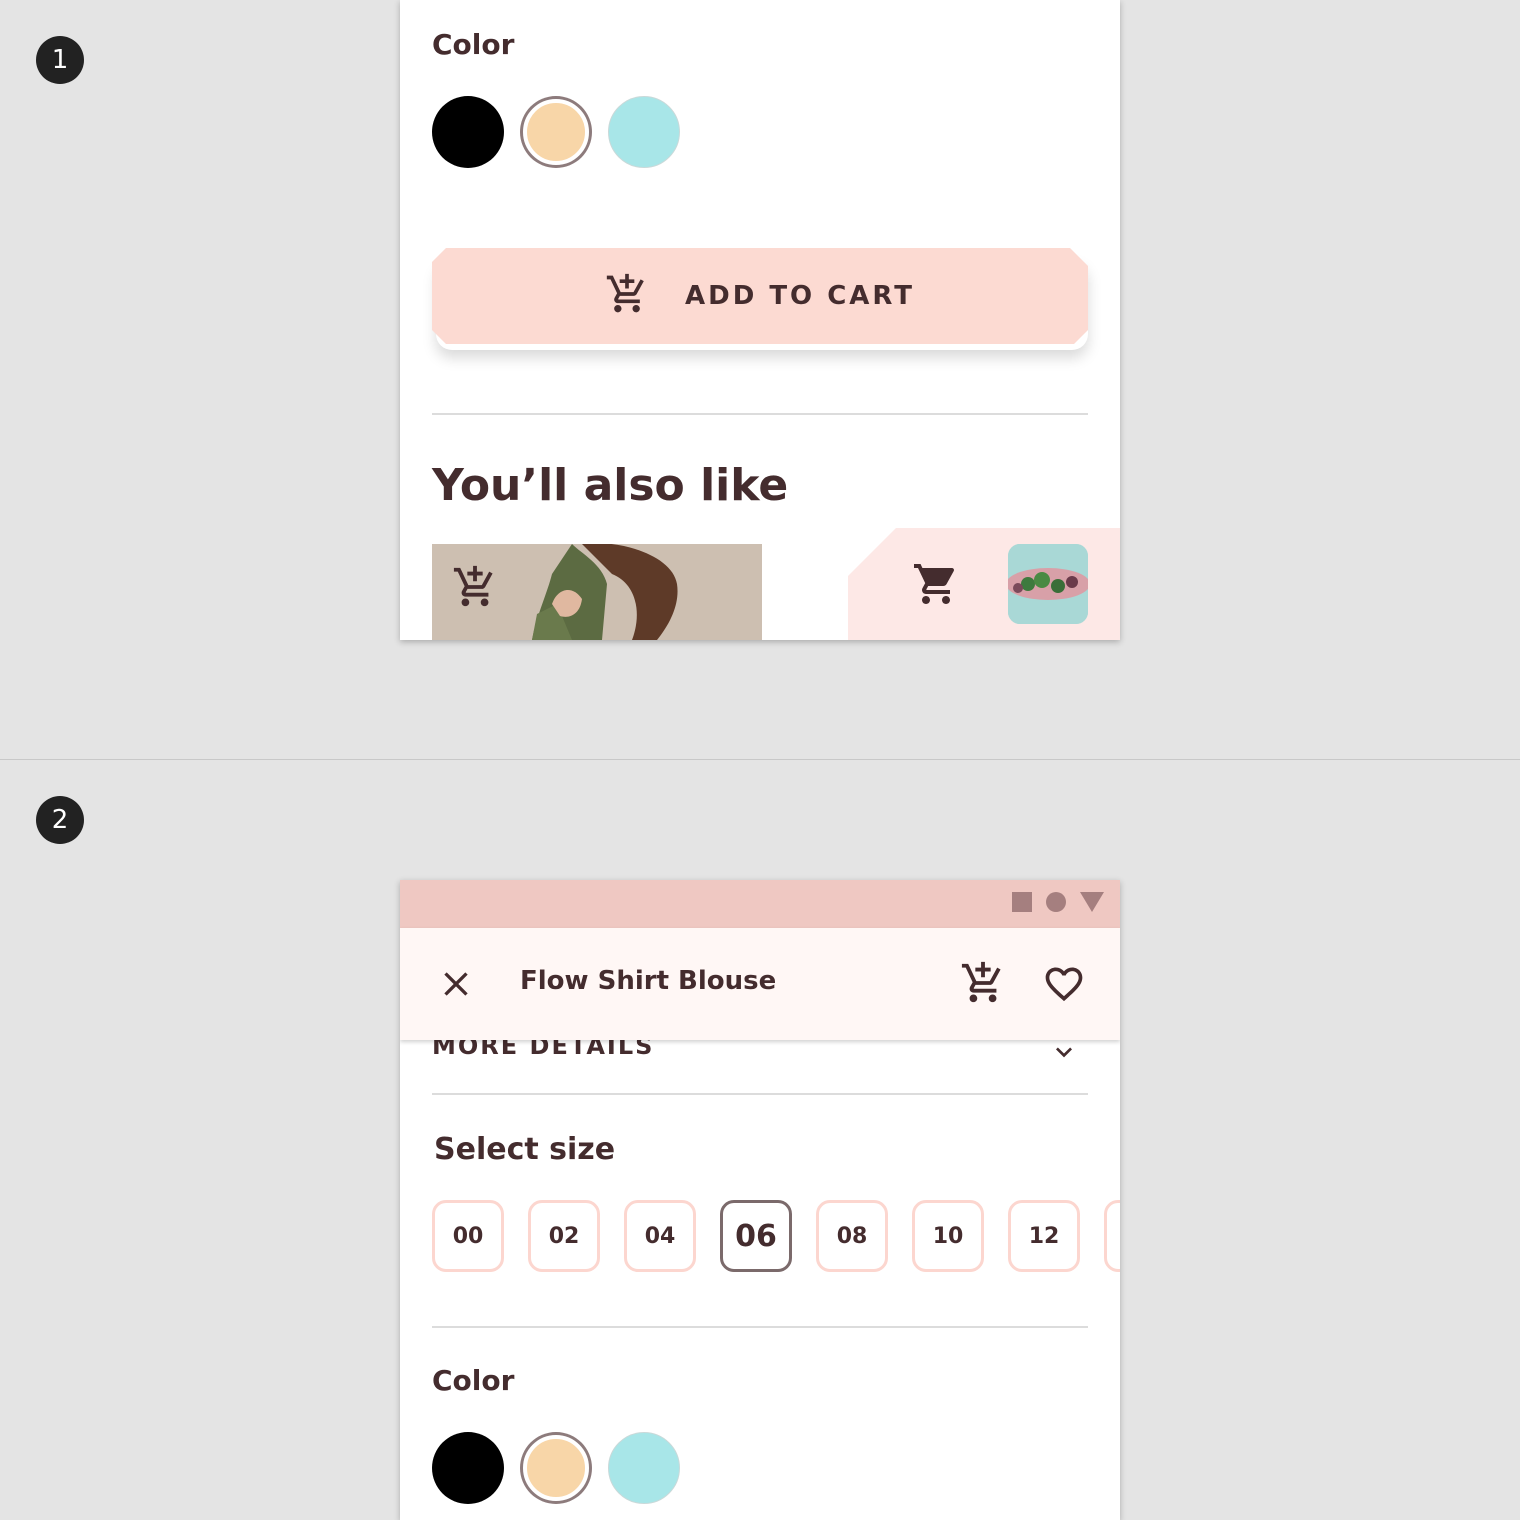 The image size is (1520, 1520). I want to click on size-chip-04: 04, so click(660, 1236).